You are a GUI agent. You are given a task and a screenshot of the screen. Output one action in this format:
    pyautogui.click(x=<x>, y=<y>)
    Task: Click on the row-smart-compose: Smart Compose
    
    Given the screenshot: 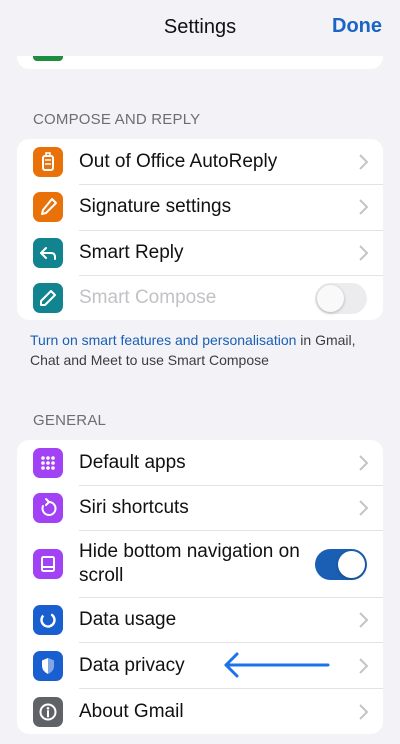 What is the action you would take?
    pyautogui.click(x=200, y=298)
    